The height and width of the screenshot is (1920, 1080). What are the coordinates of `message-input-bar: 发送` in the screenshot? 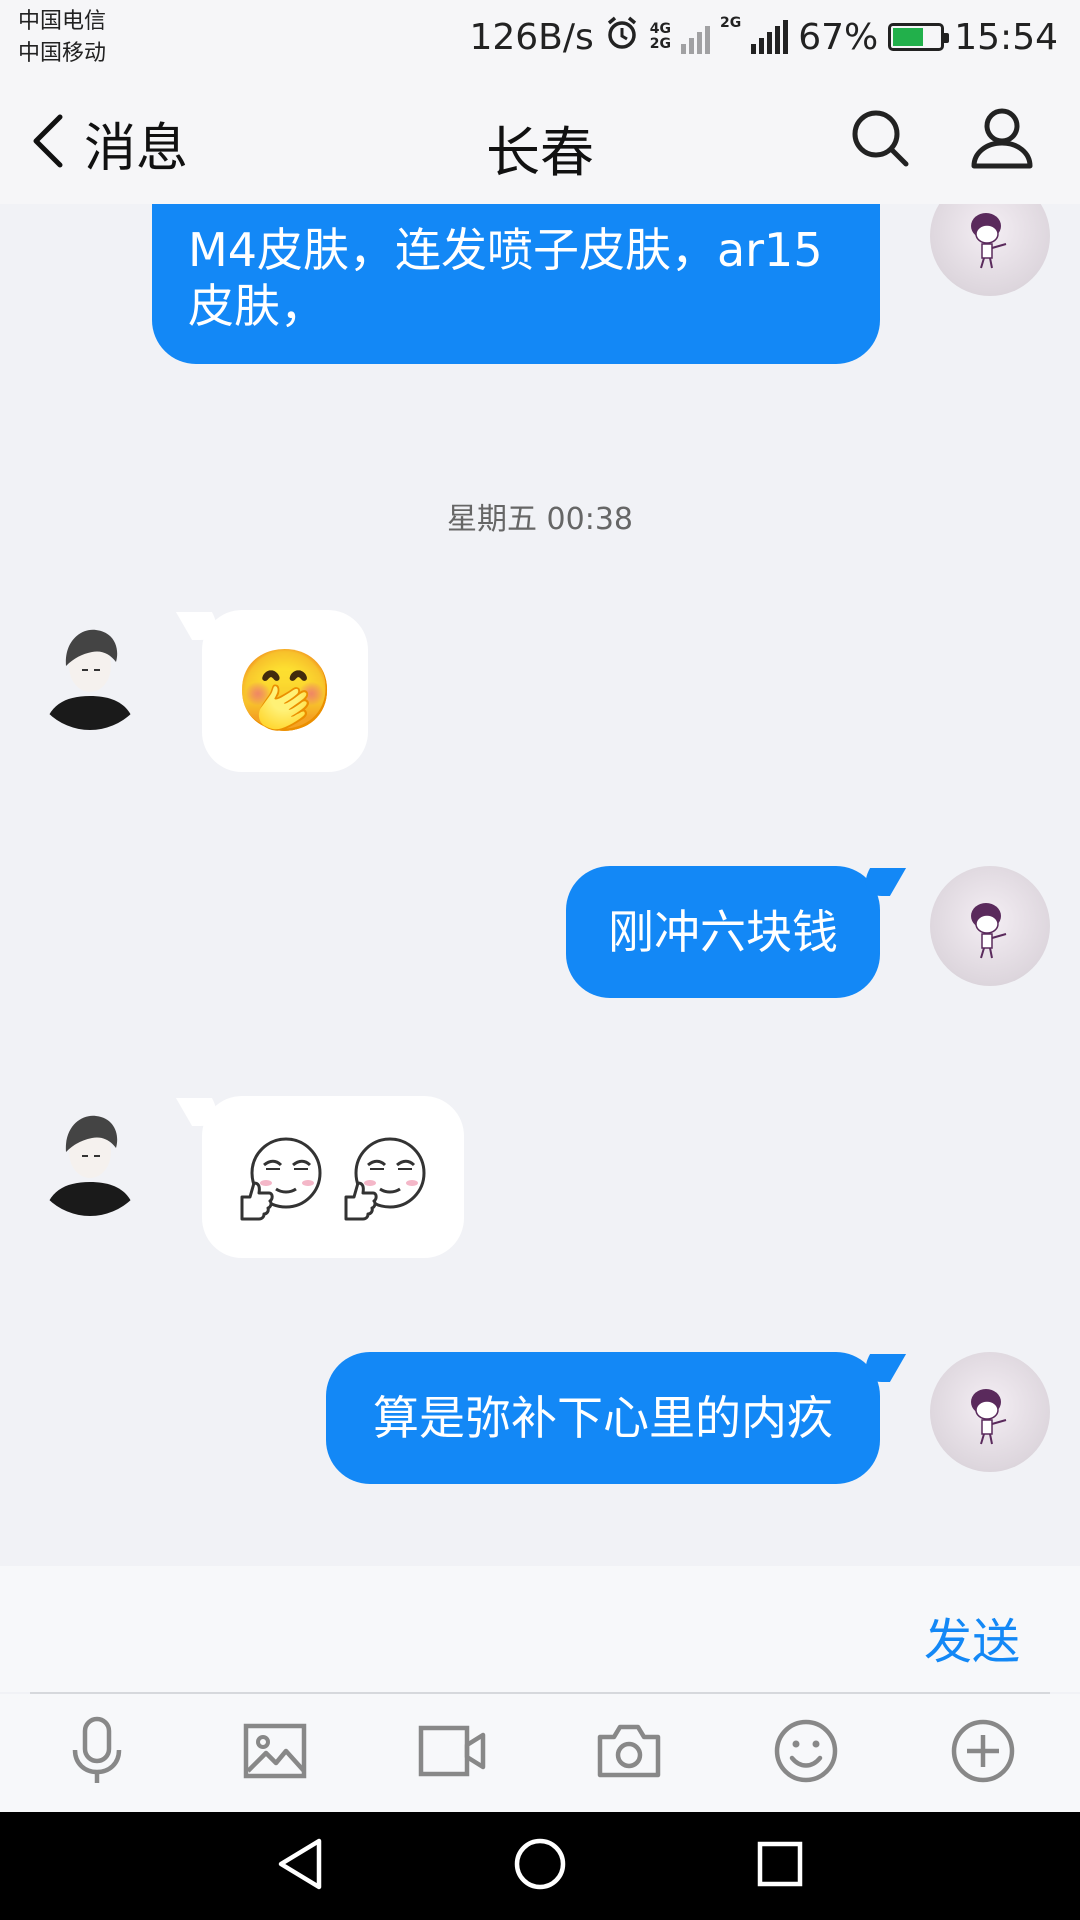 It's located at (540, 1629).